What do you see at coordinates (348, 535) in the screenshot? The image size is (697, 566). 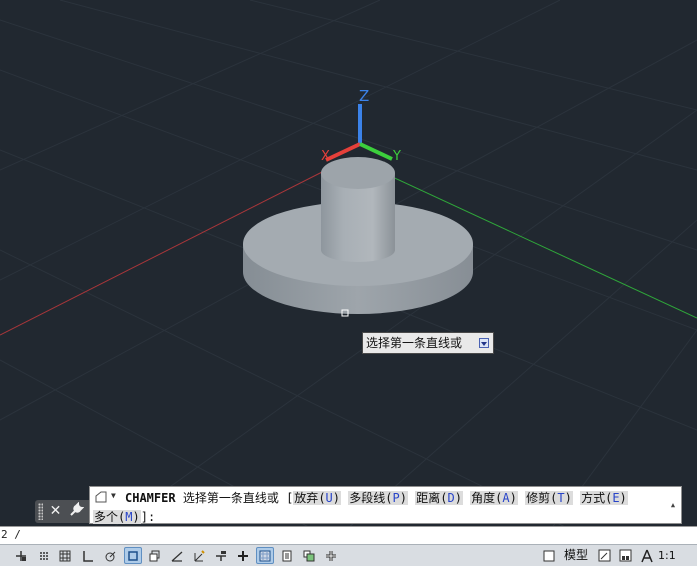 I see `command-history: 2 /` at bounding box center [348, 535].